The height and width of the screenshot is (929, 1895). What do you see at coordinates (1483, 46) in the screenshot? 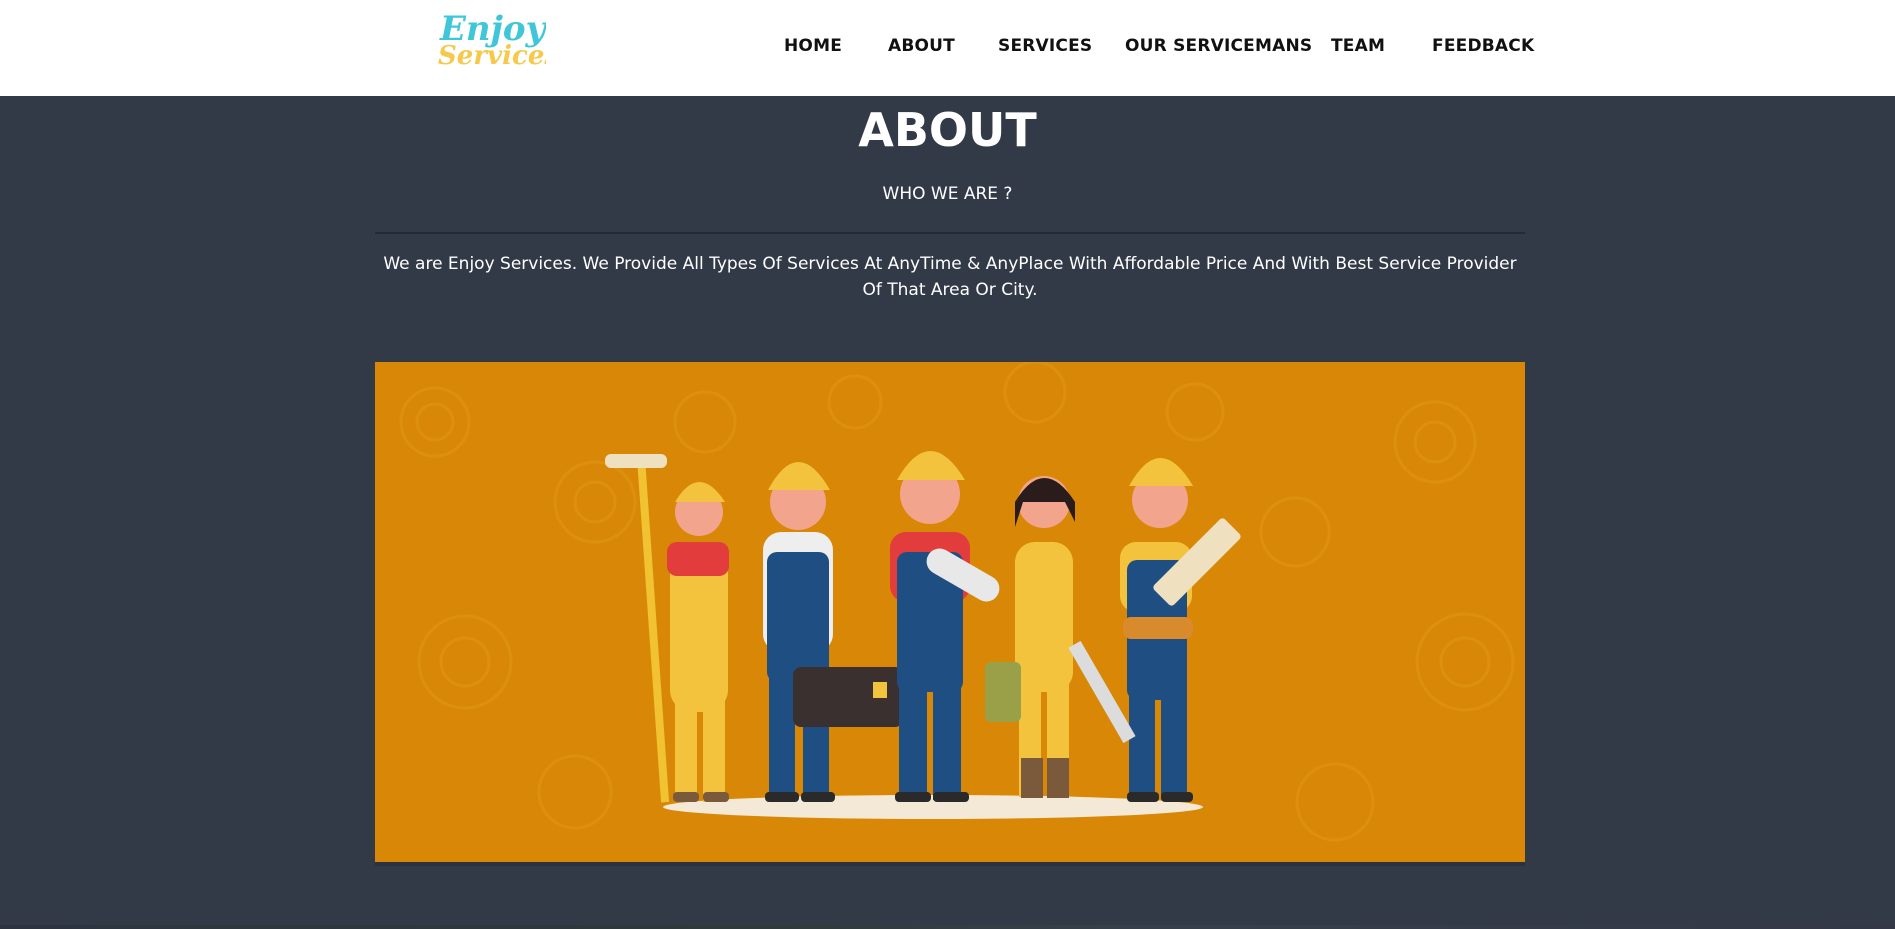
I see `nav-feedback-link: FEEDBACK` at bounding box center [1483, 46].